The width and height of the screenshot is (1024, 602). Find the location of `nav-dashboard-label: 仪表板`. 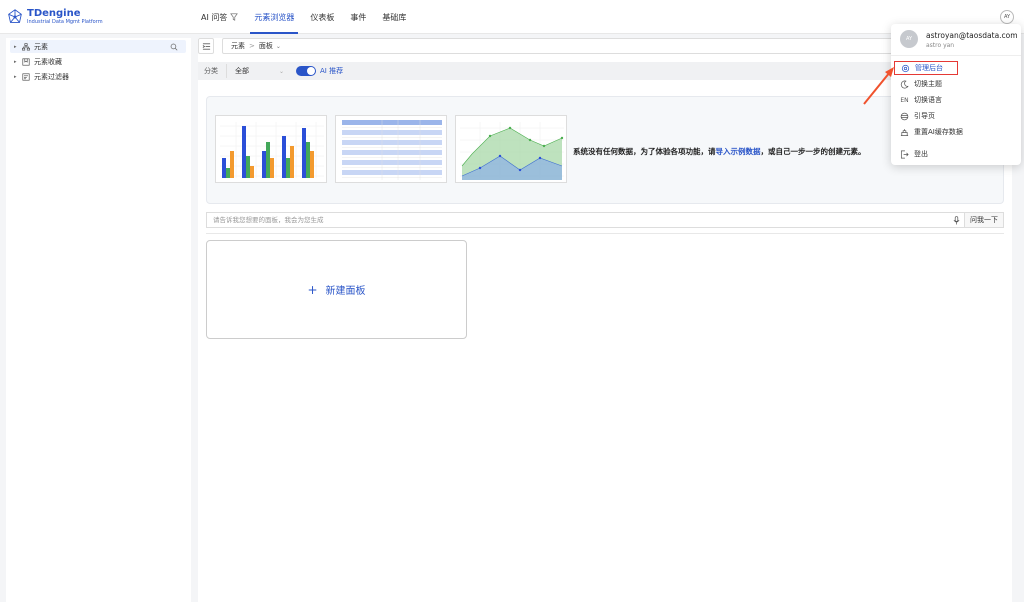

nav-dashboard-label: 仪表板 is located at coordinates (322, 17).